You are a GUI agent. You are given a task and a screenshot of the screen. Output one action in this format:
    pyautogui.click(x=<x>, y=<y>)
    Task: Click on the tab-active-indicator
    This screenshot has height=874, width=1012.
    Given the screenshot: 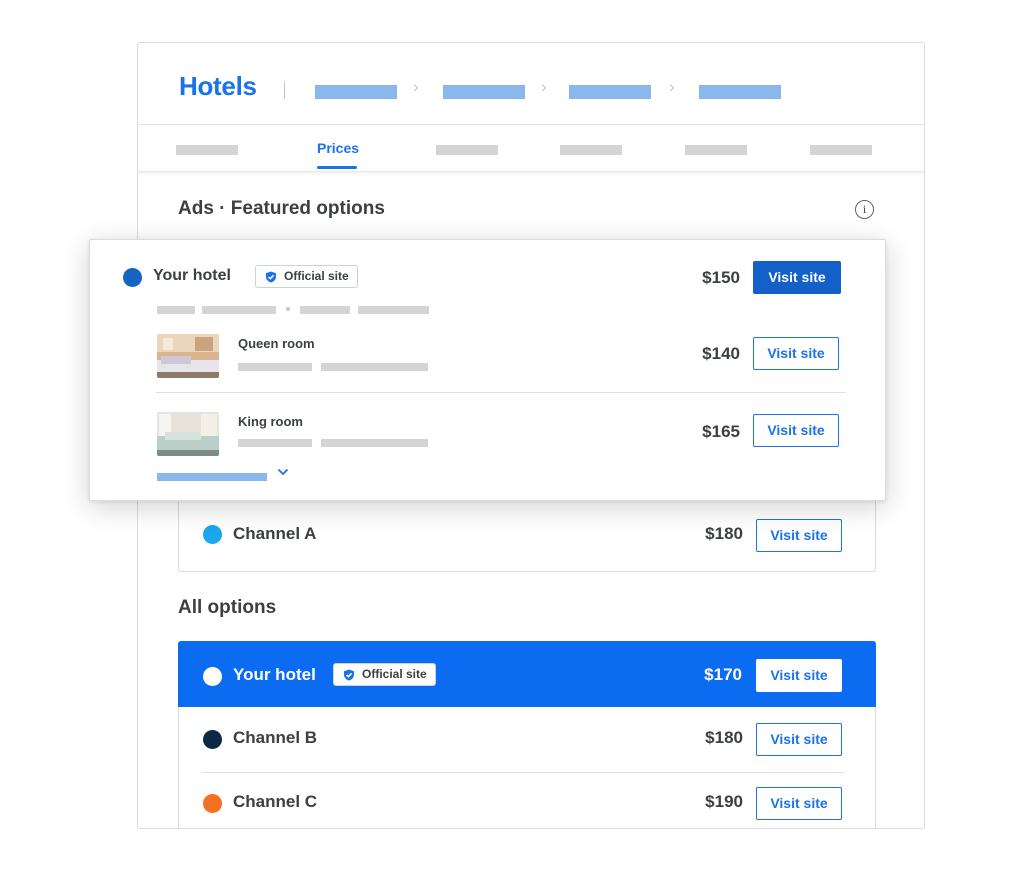 What is the action you would take?
    pyautogui.click(x=337, y=167)
    